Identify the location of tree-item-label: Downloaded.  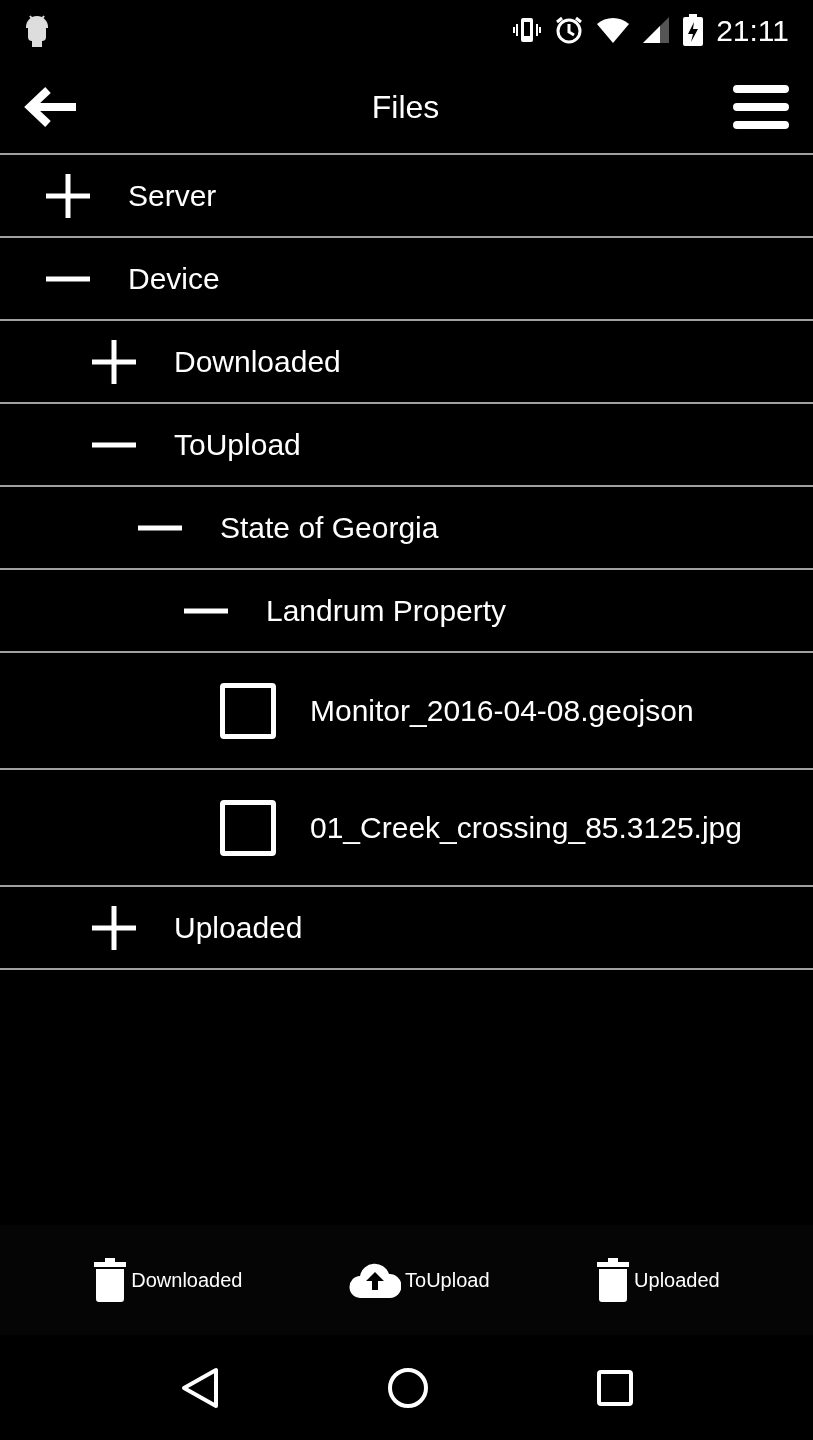
(257, 361).